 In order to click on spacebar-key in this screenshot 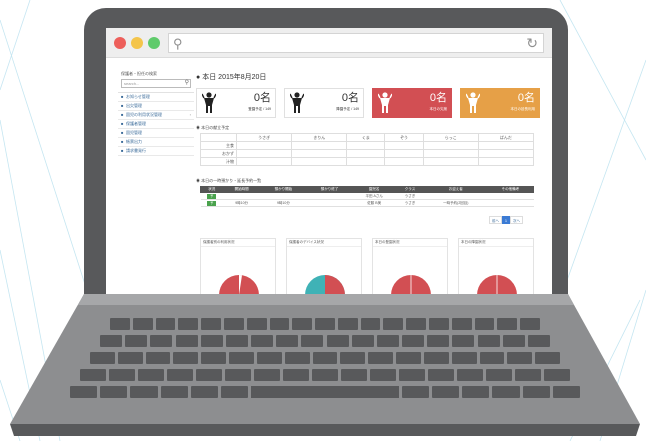, I will do `click(325, 392)`.